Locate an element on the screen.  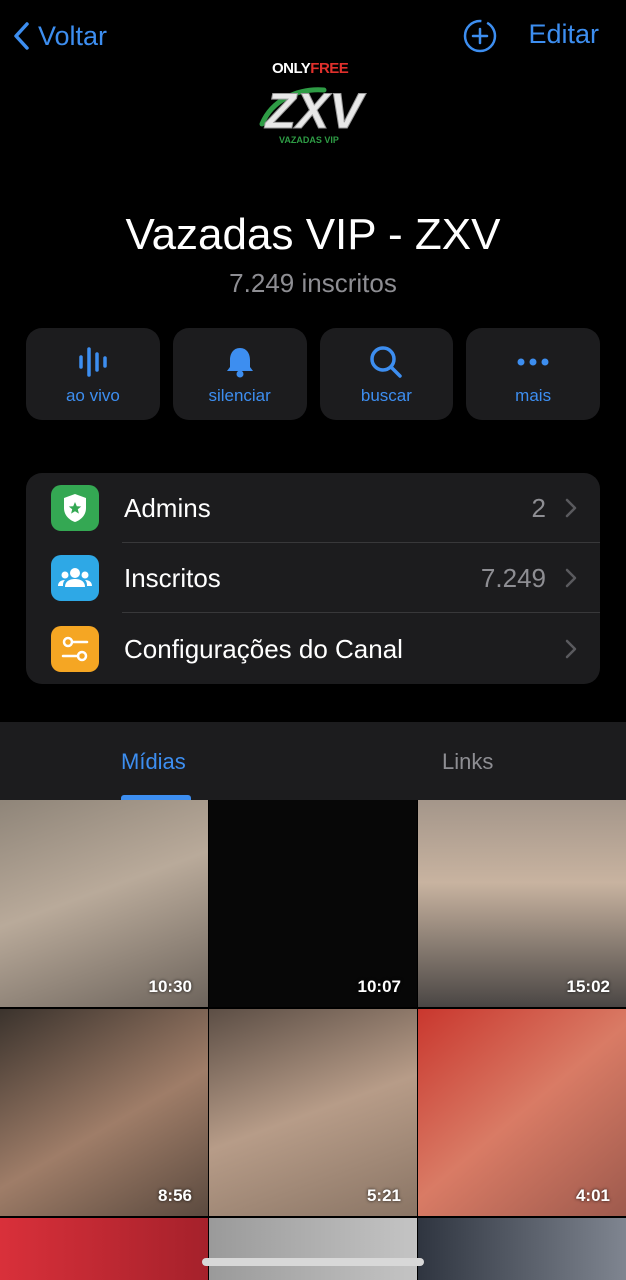
mute-button: silenciar is located at coordinates (239, 374).